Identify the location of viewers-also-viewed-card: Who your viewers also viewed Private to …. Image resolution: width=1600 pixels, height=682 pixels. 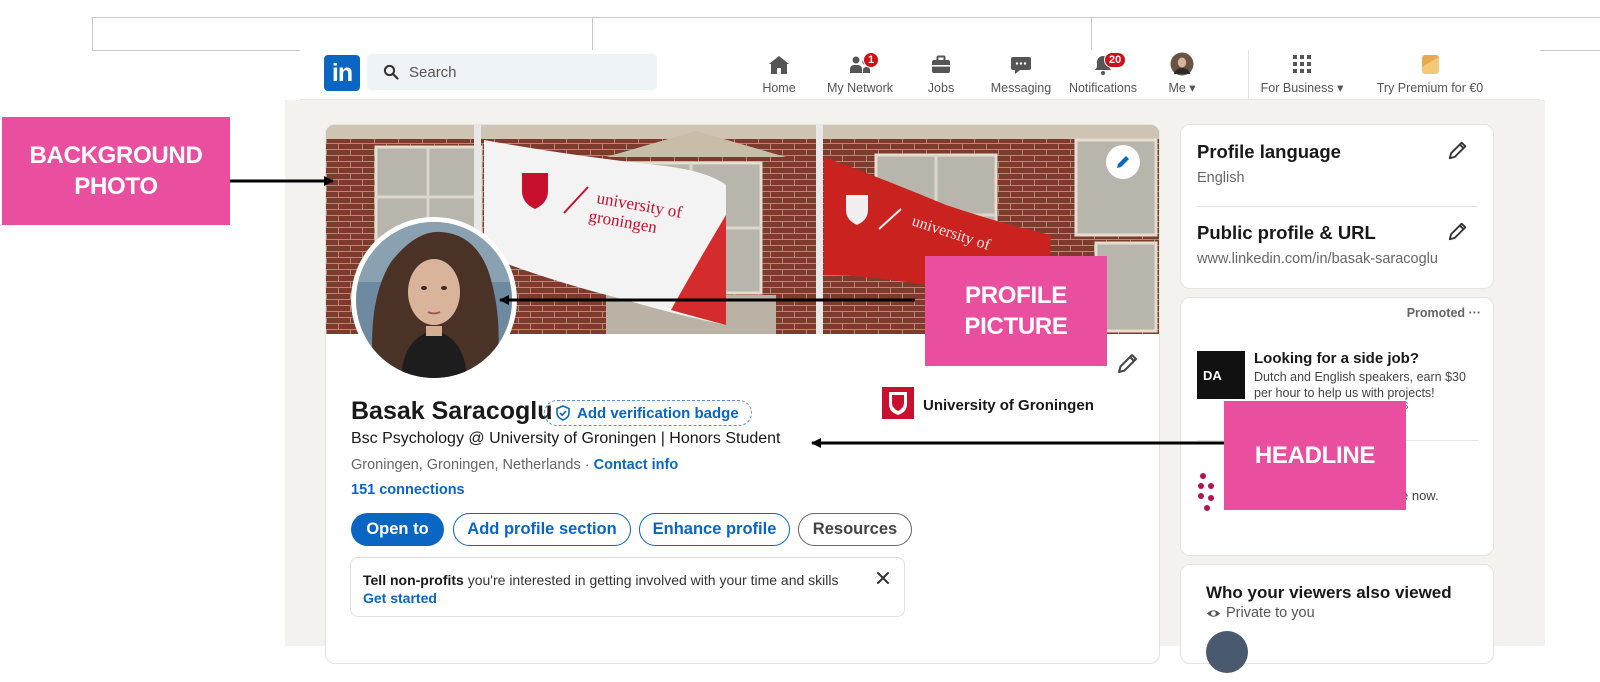
(1337, 618).